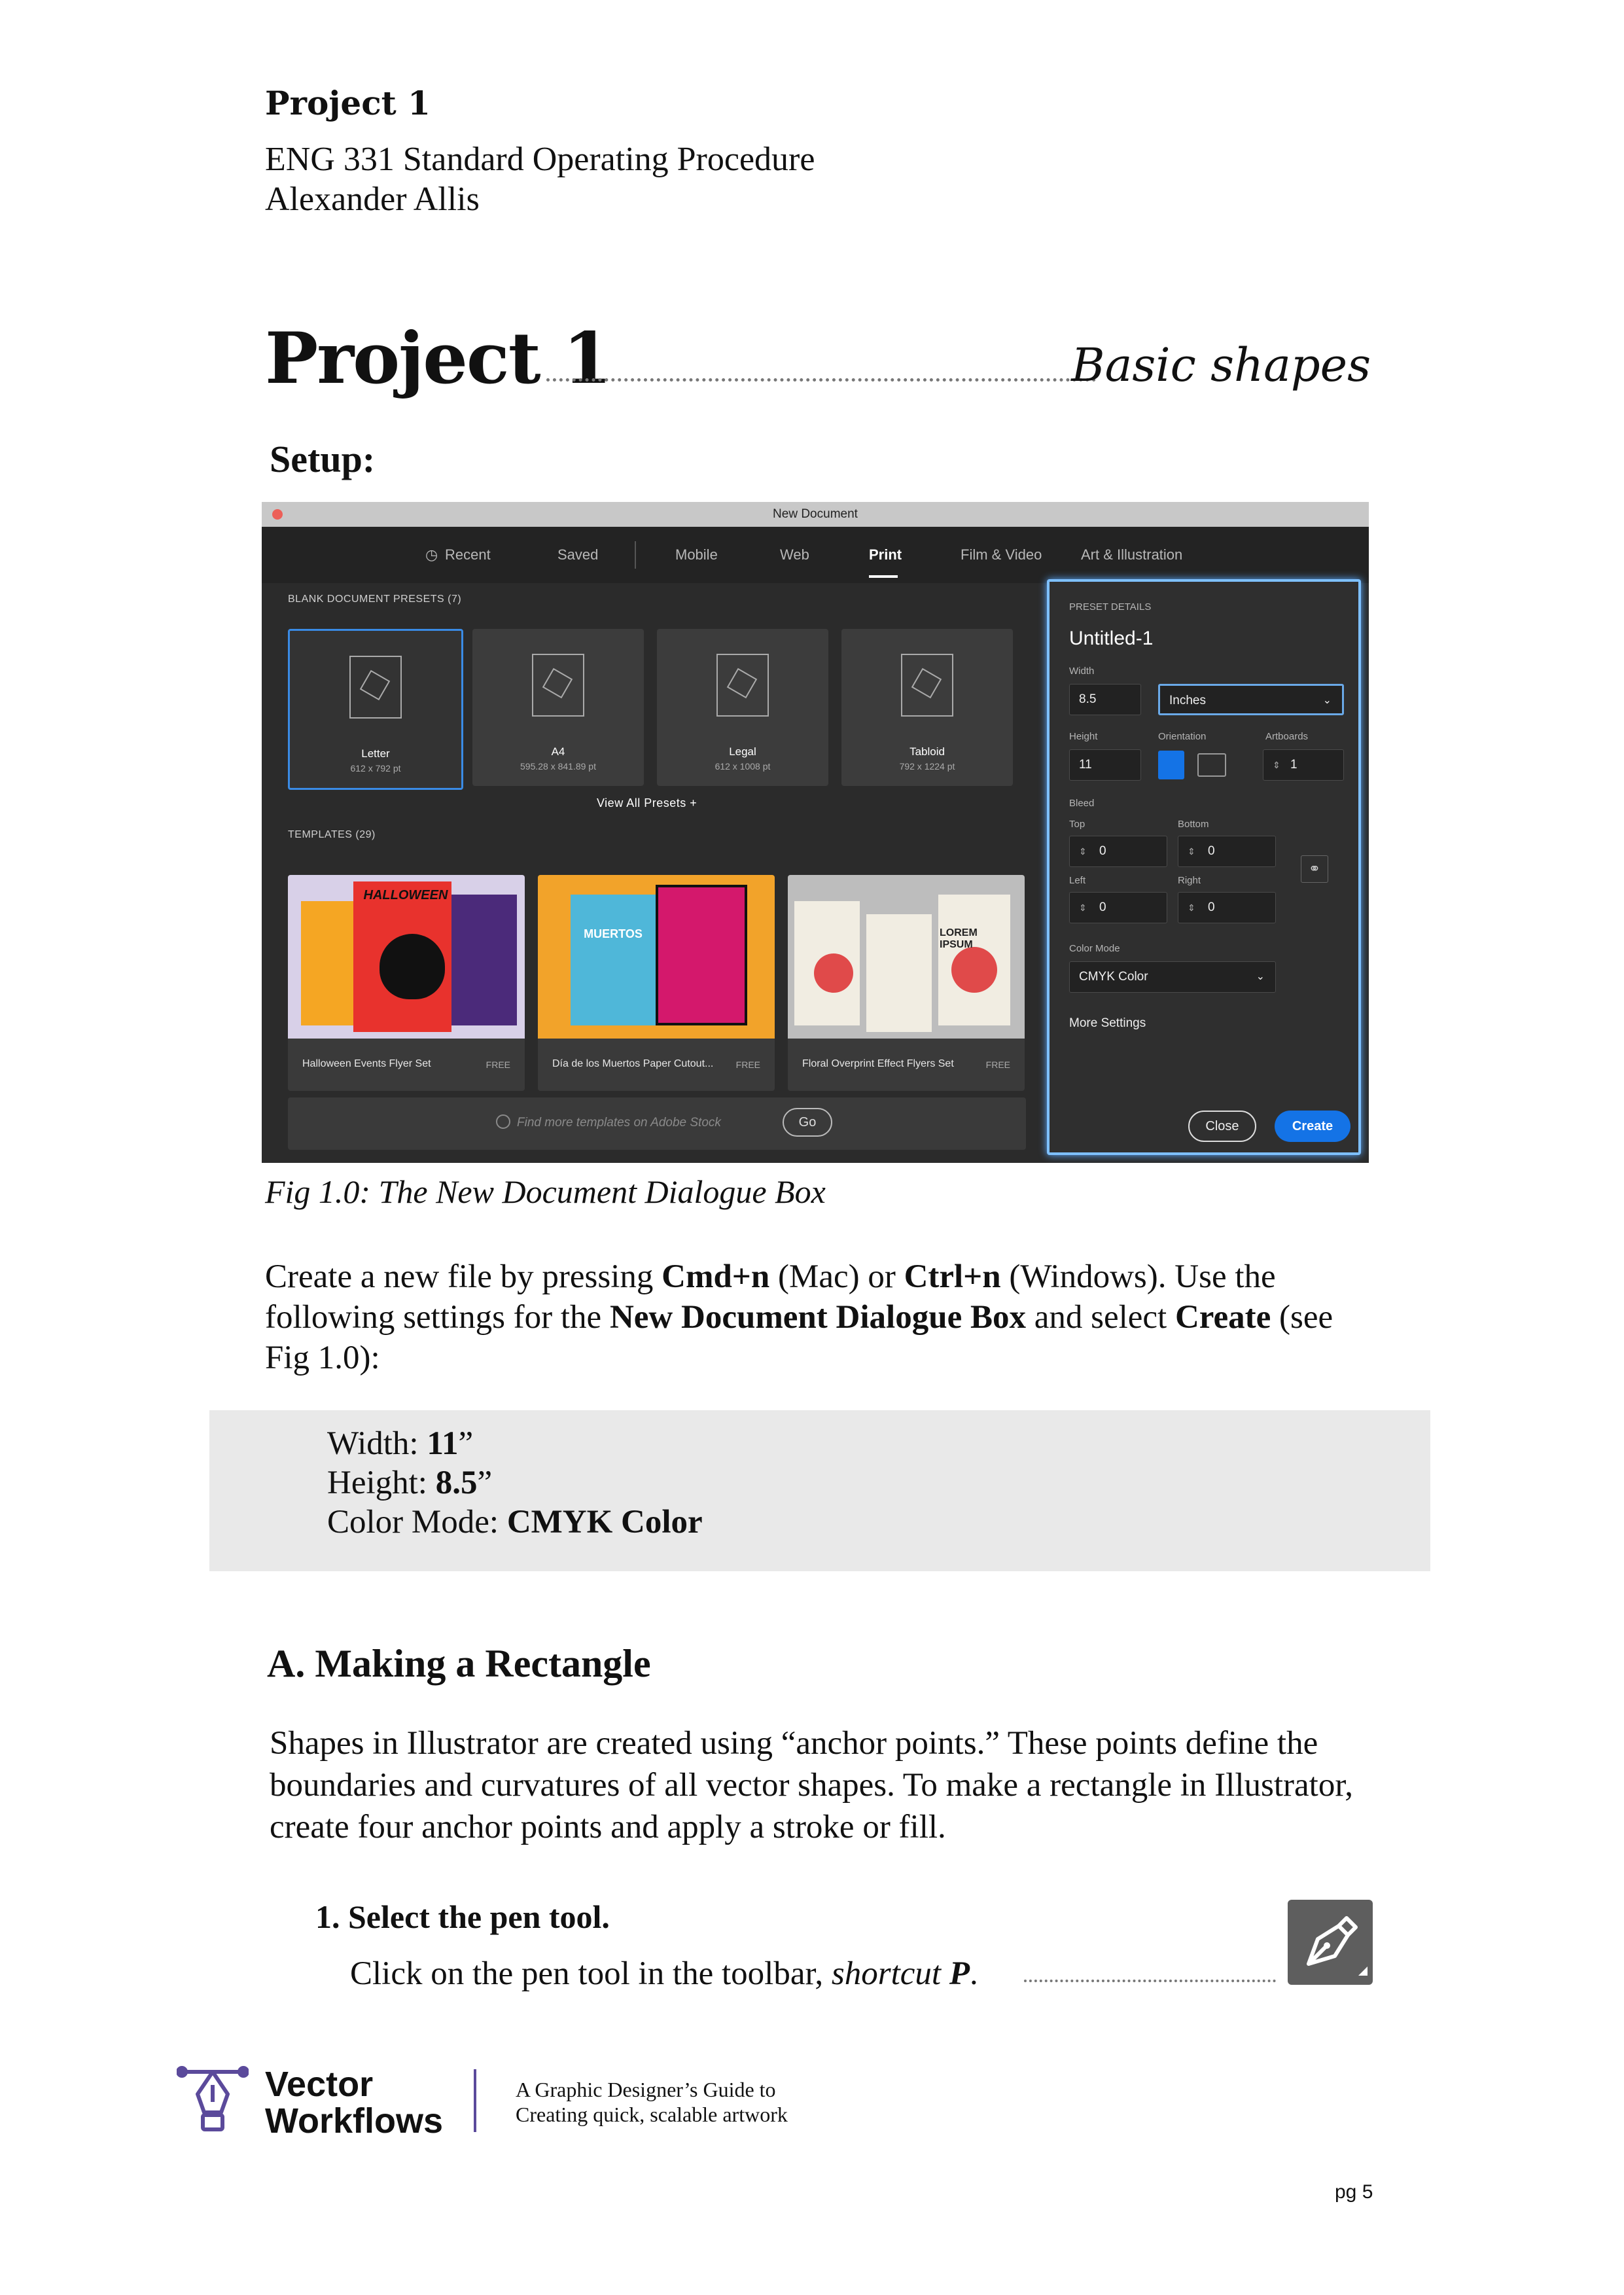  I want to click on create-button: Create, so click(1312, 1126).